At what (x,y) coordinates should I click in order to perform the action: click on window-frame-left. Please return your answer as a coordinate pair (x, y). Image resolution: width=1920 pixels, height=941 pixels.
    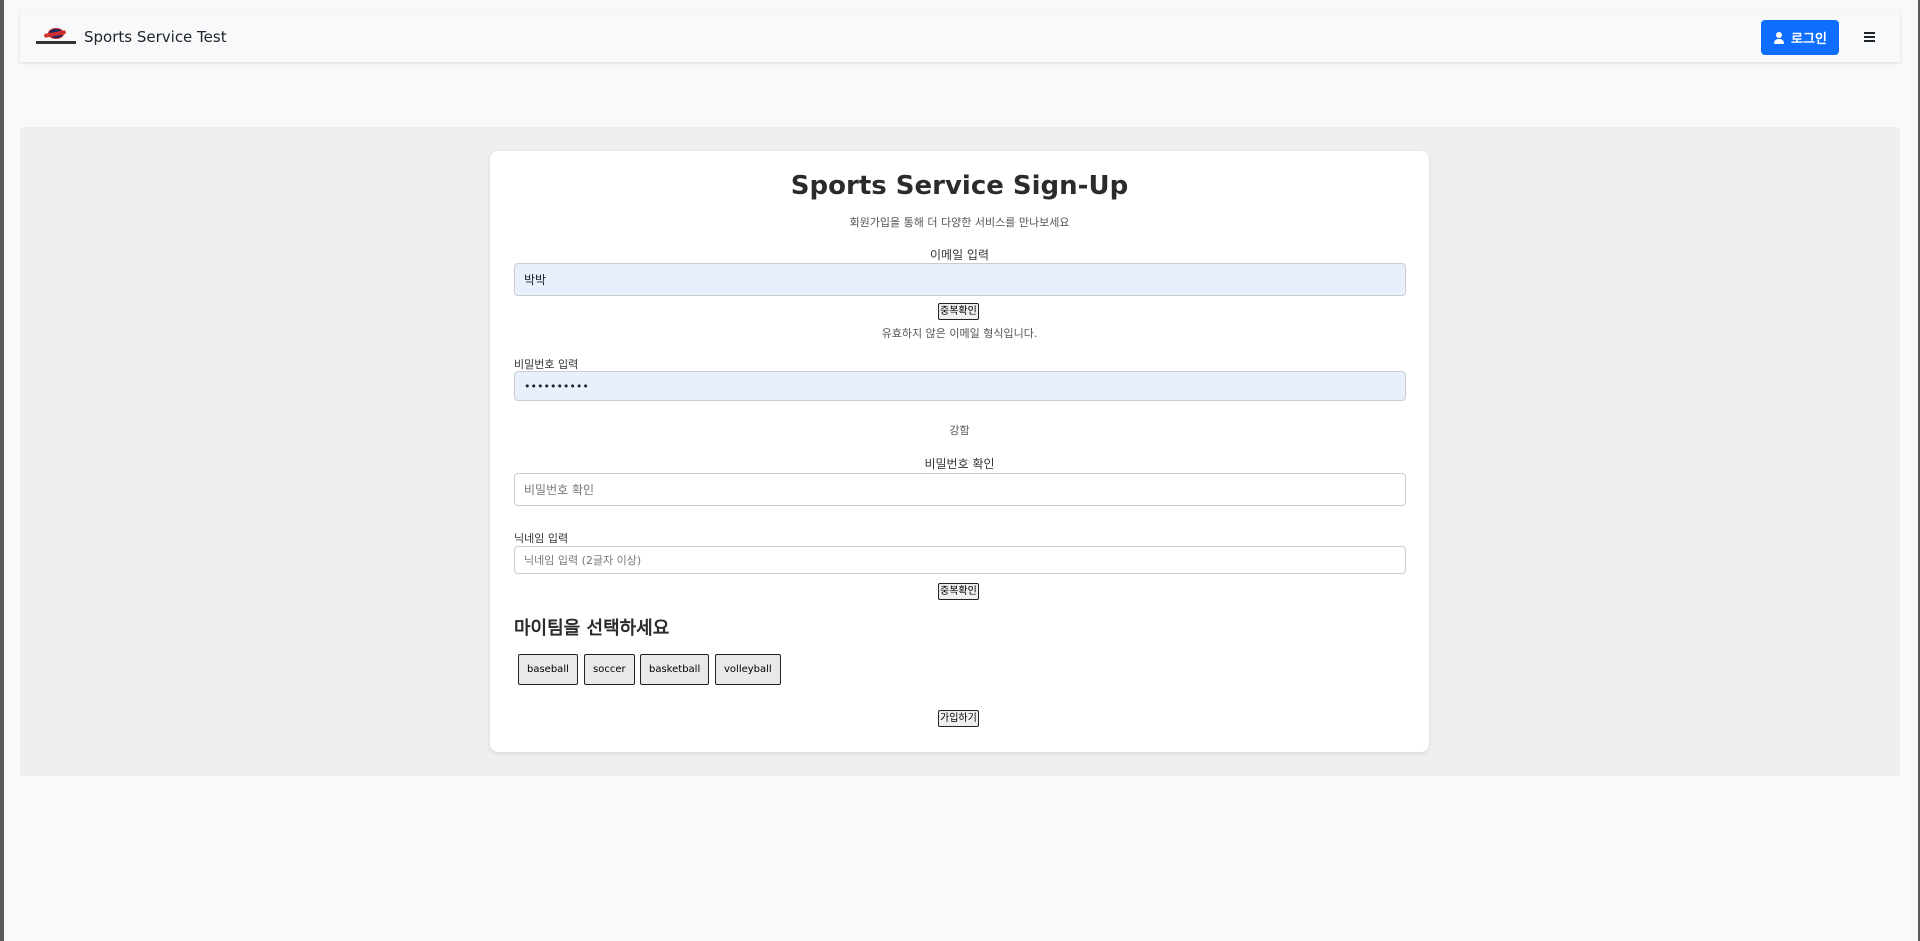
    Looking at the image, I should click on (2, 470).